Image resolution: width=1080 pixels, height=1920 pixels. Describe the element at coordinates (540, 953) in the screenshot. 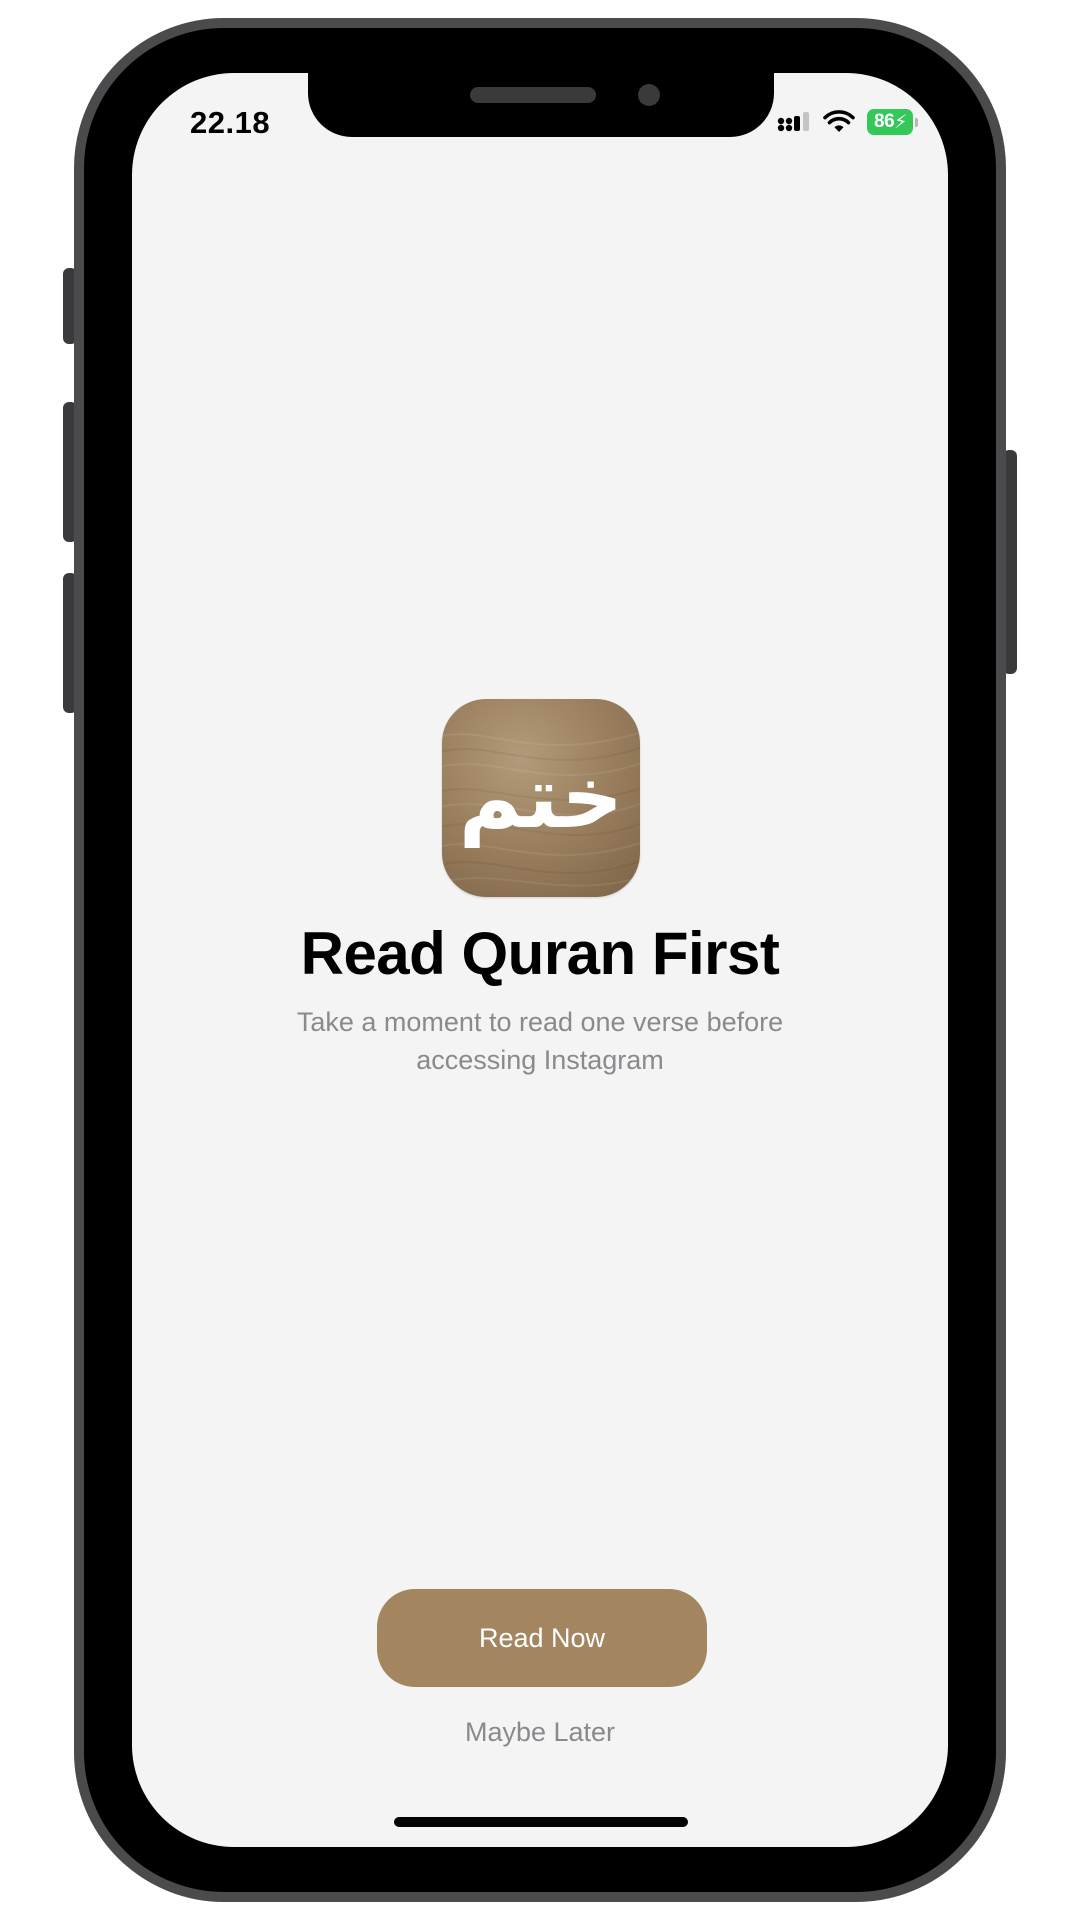

I see `page-title: Read Quran First` at that location.